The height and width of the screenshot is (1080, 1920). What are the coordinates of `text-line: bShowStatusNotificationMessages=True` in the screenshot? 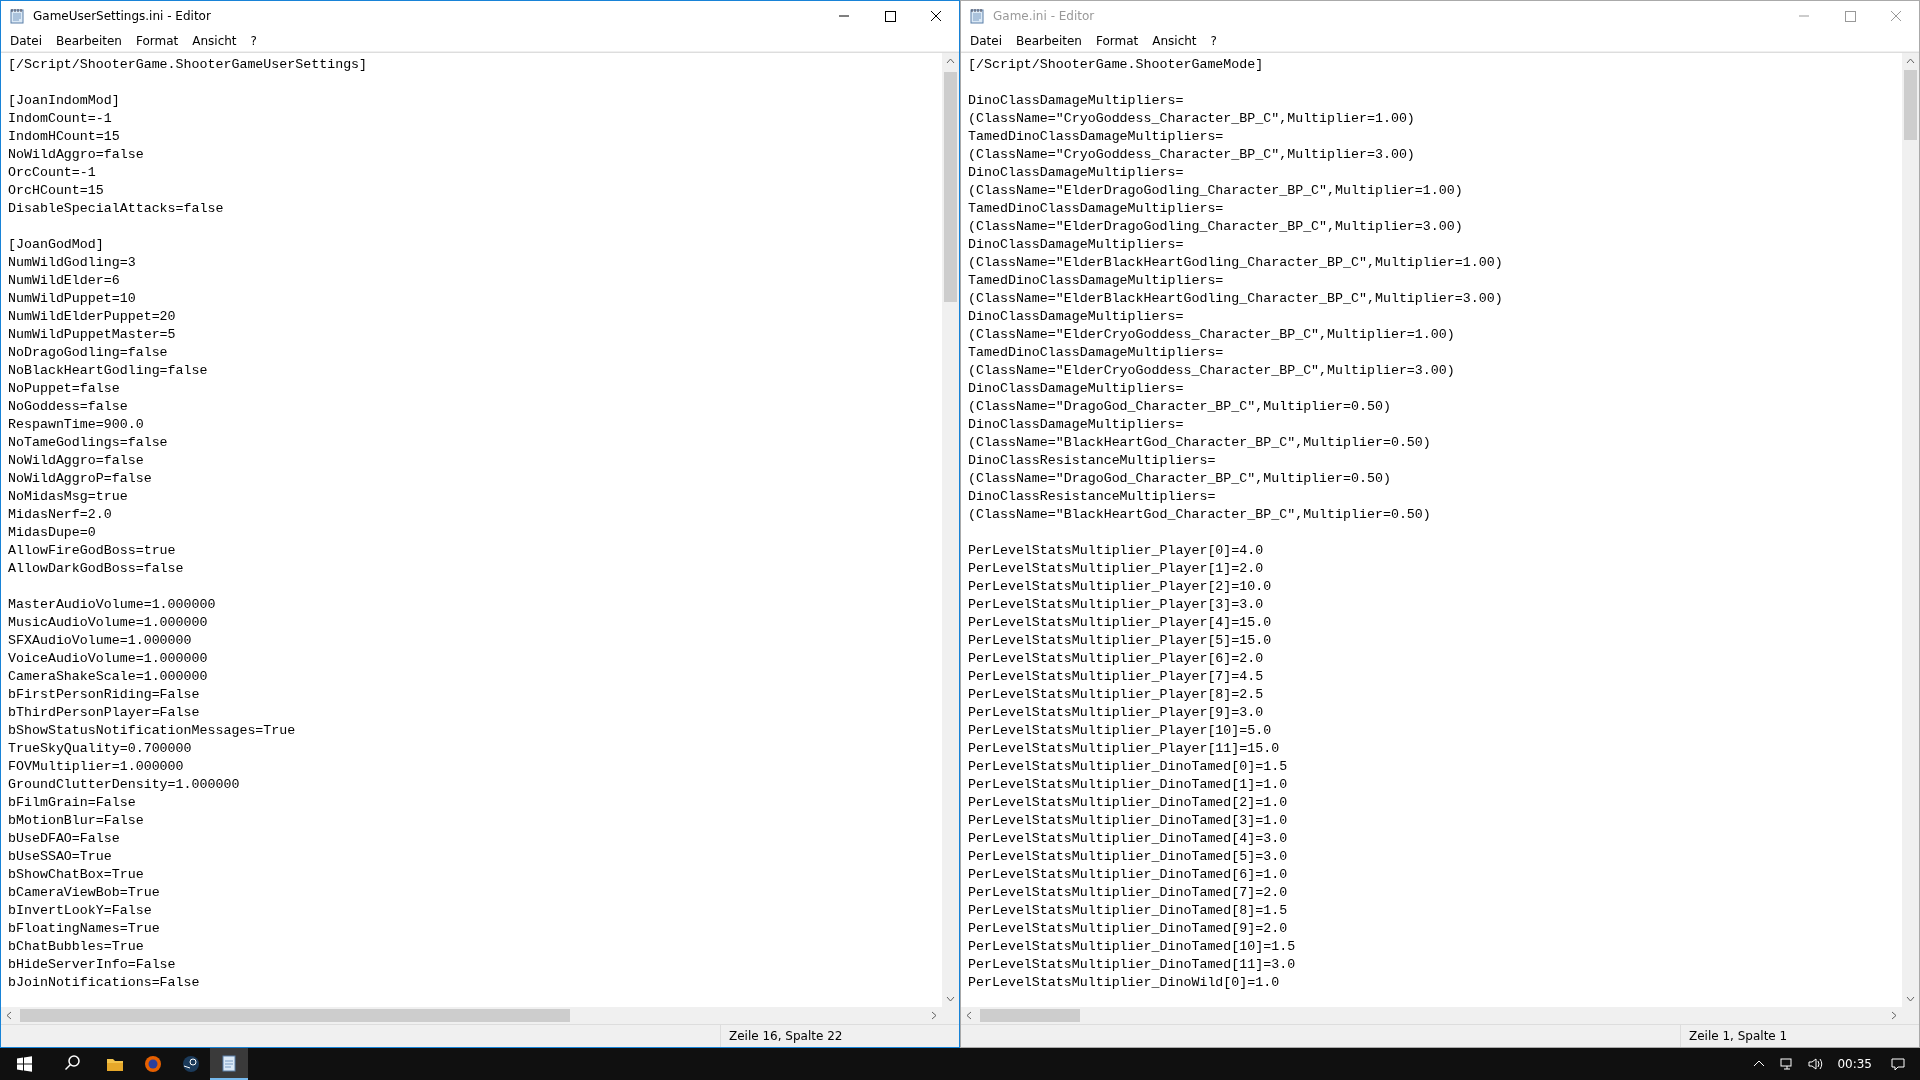 It's located at (152, 731).